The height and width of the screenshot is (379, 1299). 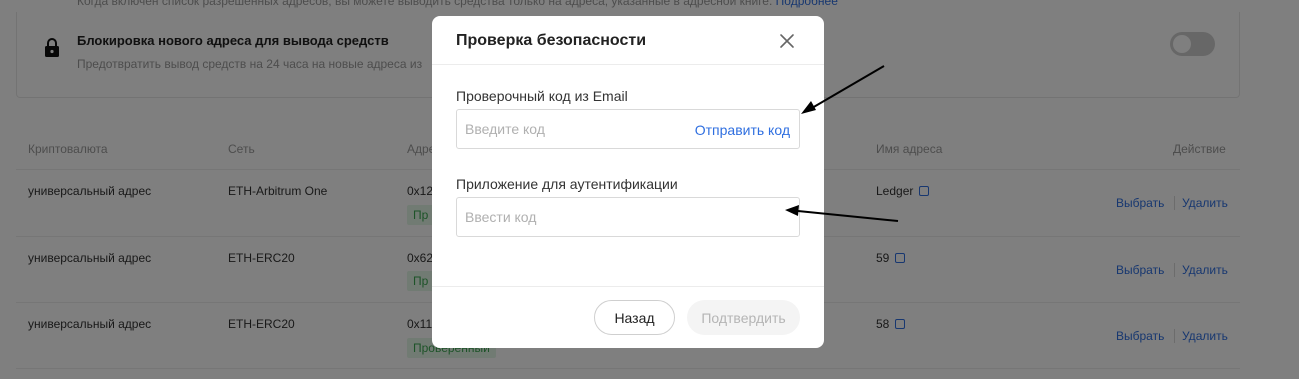 I want to click on confirm-button: Подтвердить, so click(x=743, y=317).